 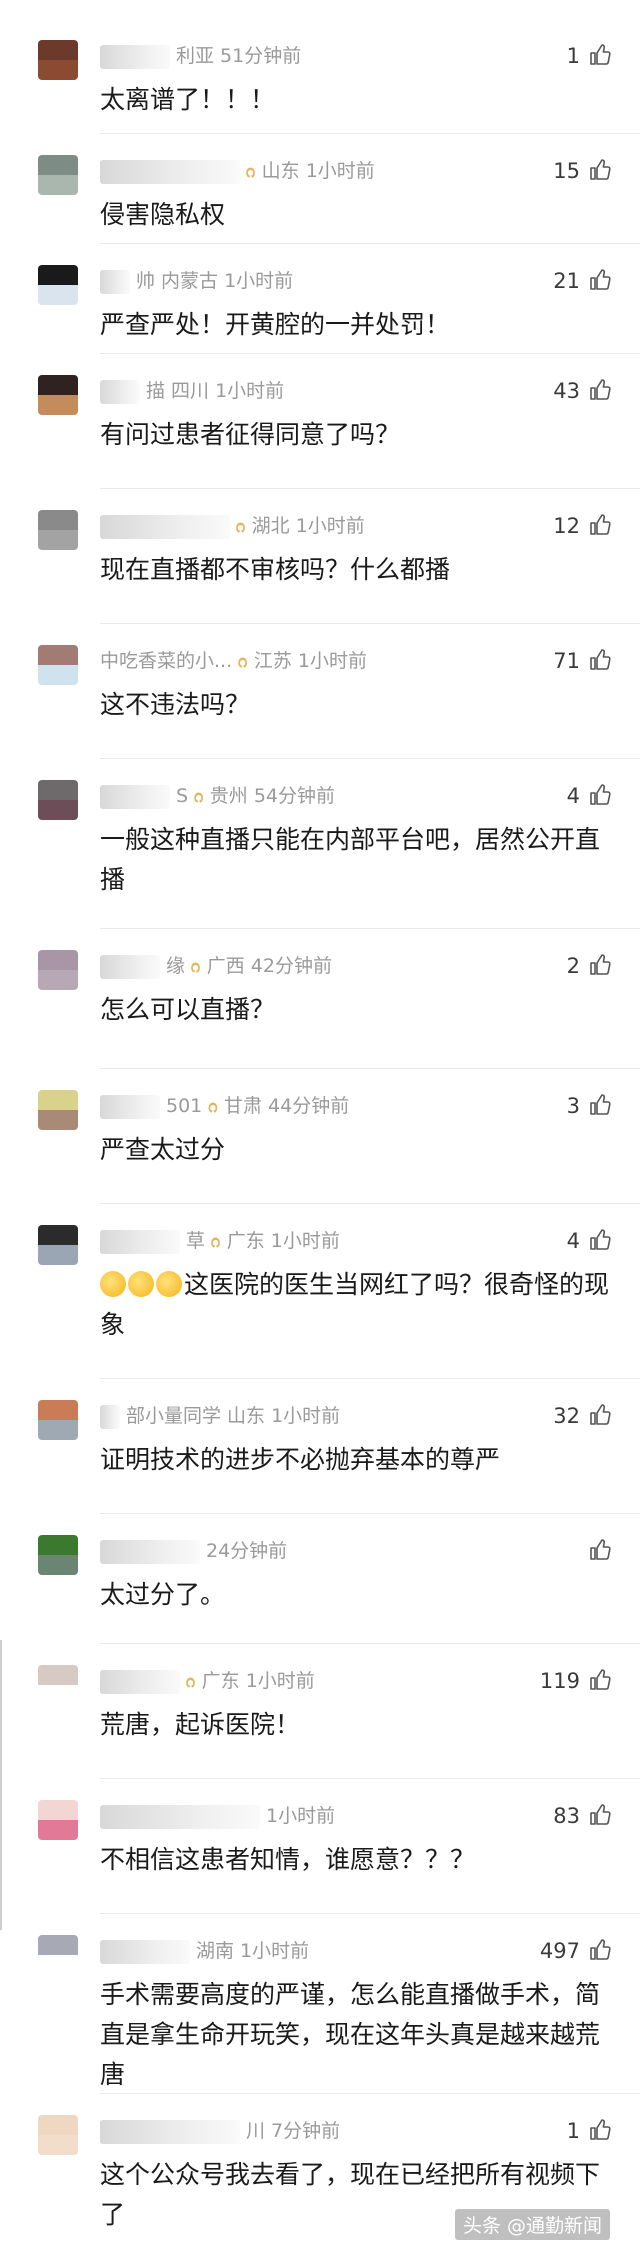 I want to click on comment-text: 太离谱了！！！, so click(x=188, y=99).